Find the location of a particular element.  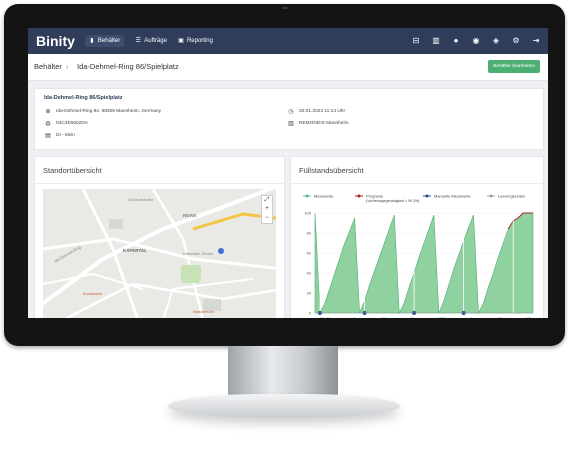

nav-label: Reporting is located at coordinates (199, 41).